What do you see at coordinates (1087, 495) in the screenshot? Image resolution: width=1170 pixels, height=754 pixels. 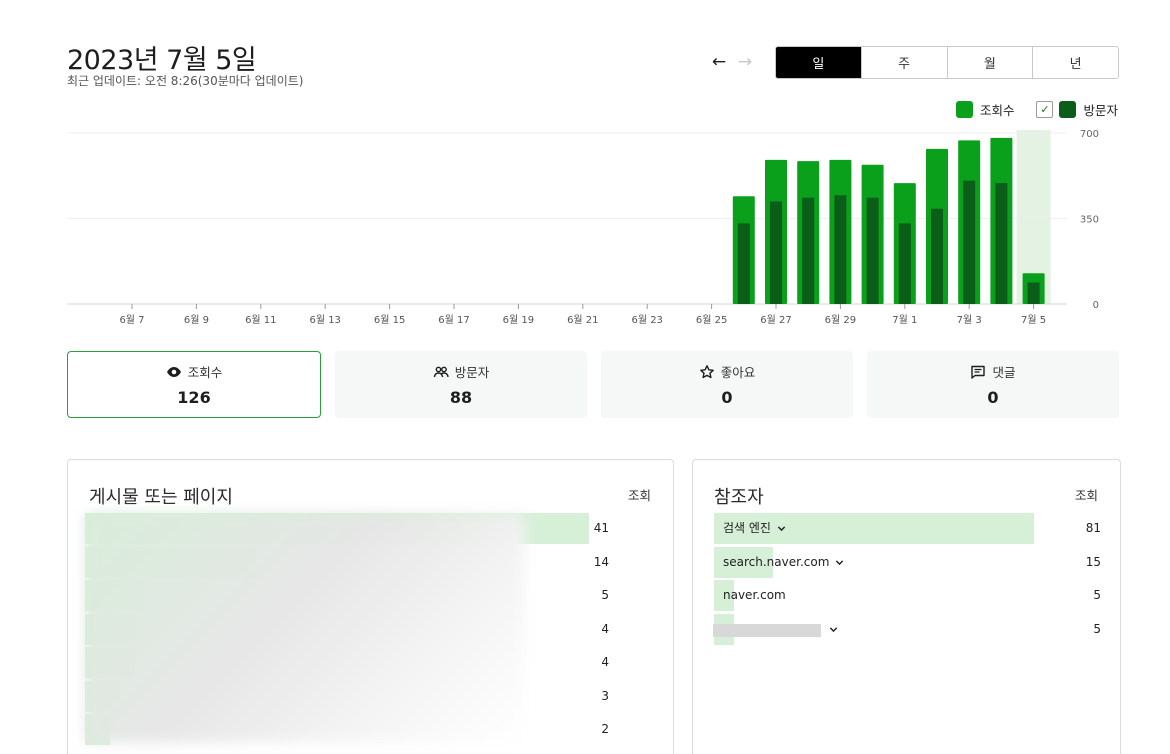 I see `referrers-column-header: 조회` at bounding box center [1087, 495].